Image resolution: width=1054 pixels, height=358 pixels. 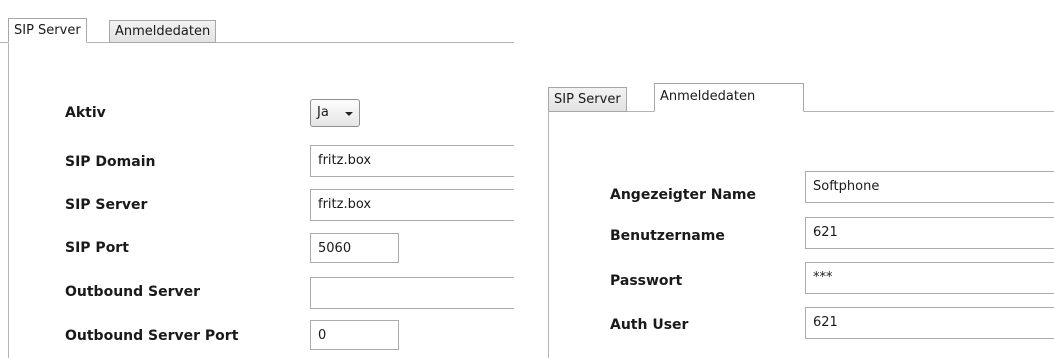 What do you see at coordinates (110, 162) in the screenshot?
I see `sip-domain-label: SIP Domain` at bounding box center [110, 162].